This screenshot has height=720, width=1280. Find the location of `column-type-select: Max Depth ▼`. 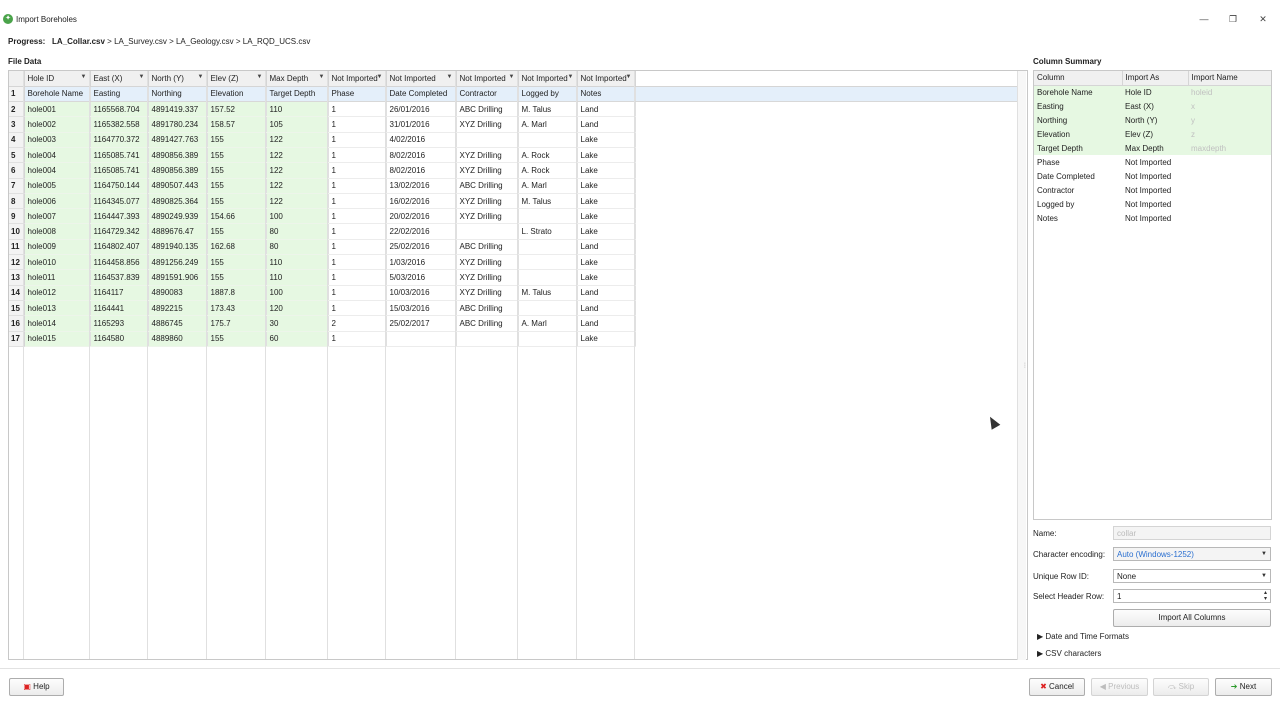

column-type-select: Max Depth ▼ is located at coordinates (297, 79).